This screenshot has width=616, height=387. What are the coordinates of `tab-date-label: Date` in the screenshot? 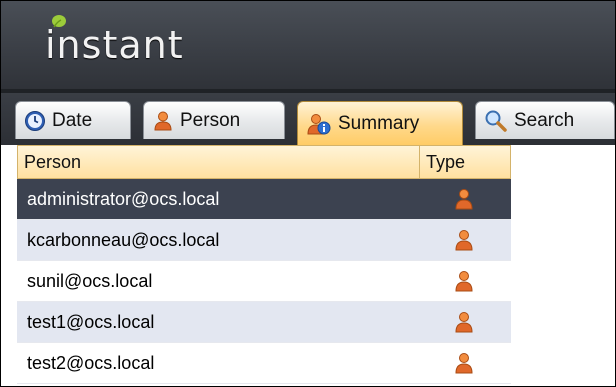 It's located at (72, 120).